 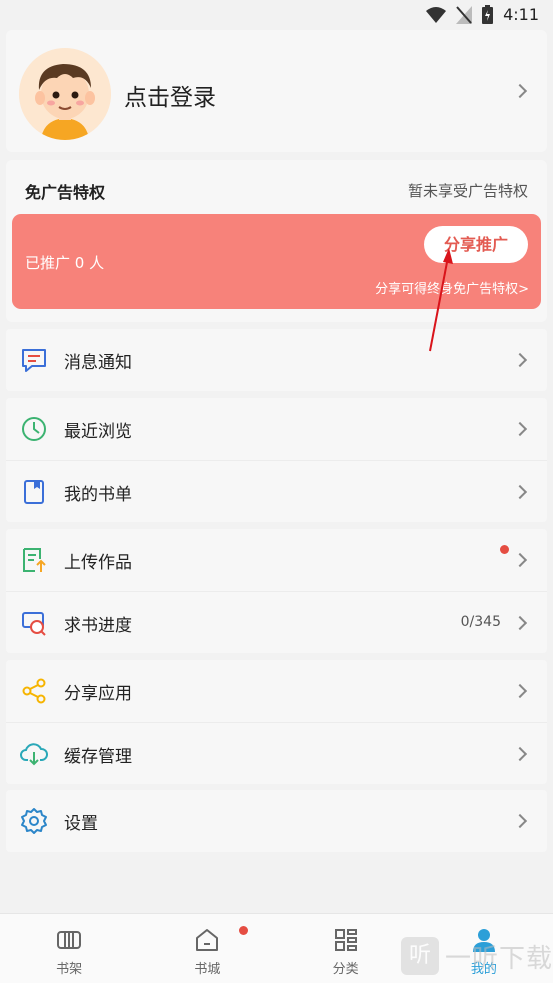 I want to click on menu-label: 分享应用, so click(x=98, y=694).